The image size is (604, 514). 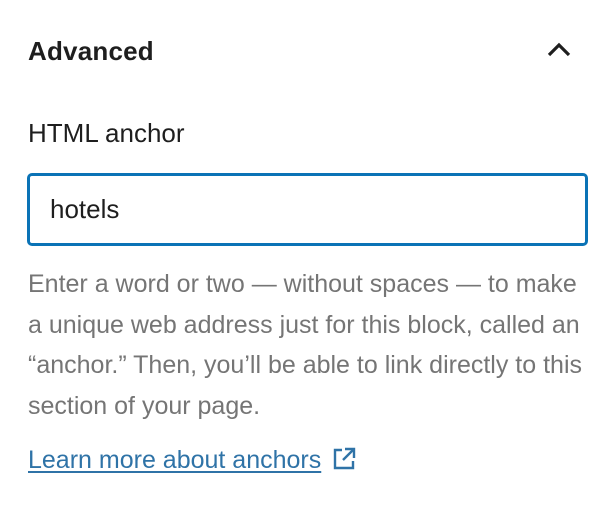 What do you see at coordinates (344, 459) in the screenshot?
I see `external-link-icon` at bounding box center [344, 459].